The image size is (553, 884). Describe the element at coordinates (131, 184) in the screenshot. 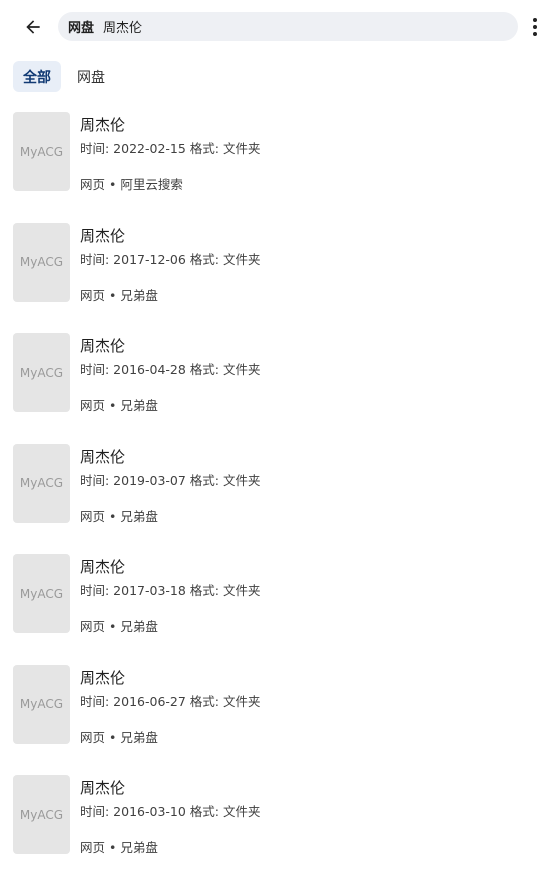

I see `result-source: 网页 • 阿里云搜索` at that location.